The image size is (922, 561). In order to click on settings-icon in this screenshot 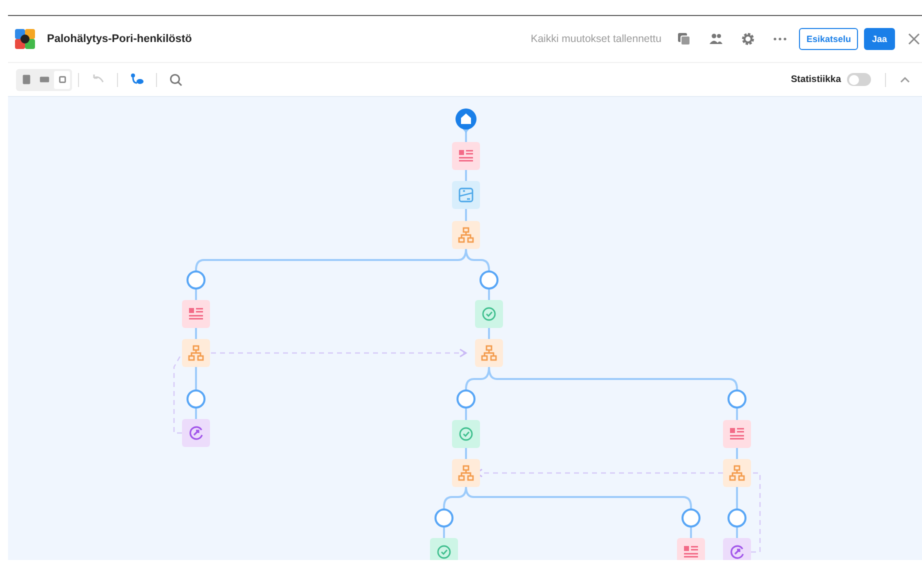, I will do `click(748, 39)`.